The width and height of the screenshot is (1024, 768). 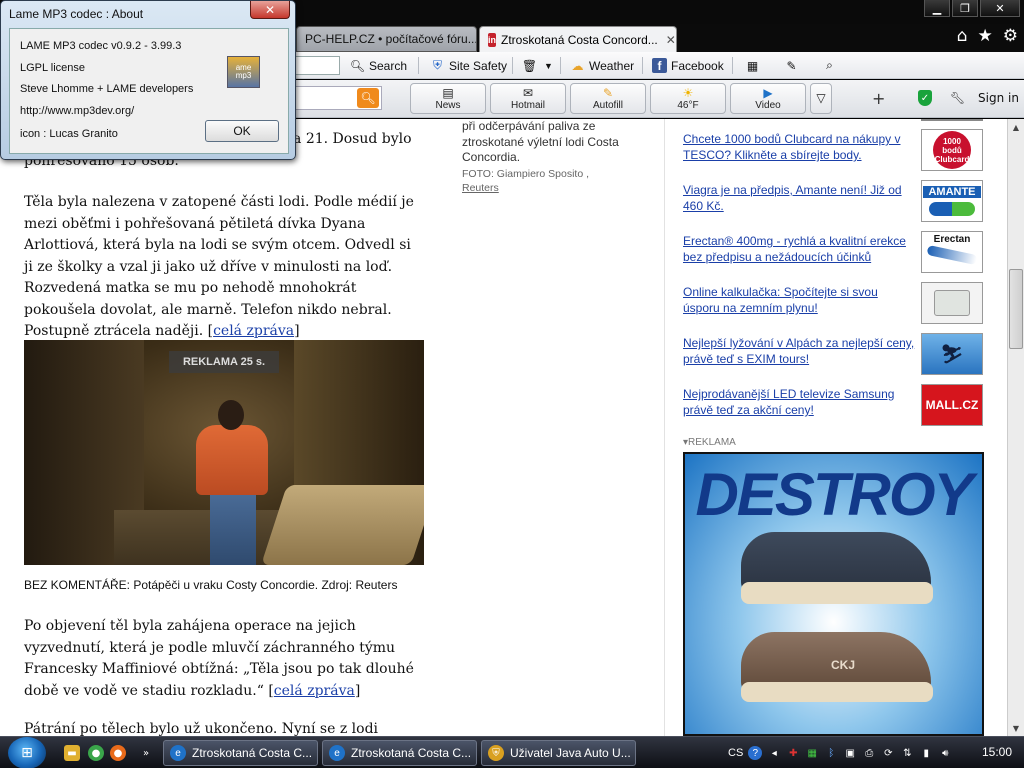 What do you see at coordinates (528, 98) in the screenshot?
I see `hotmail-button: ✉ Hotmail` at bounding box center [528, 98].